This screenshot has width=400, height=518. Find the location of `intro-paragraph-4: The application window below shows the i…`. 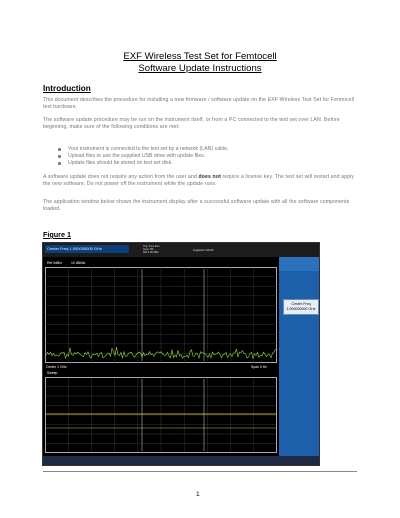

intro-paragraph-4: The application window below shows the i… is located at coordinates (196, 205).